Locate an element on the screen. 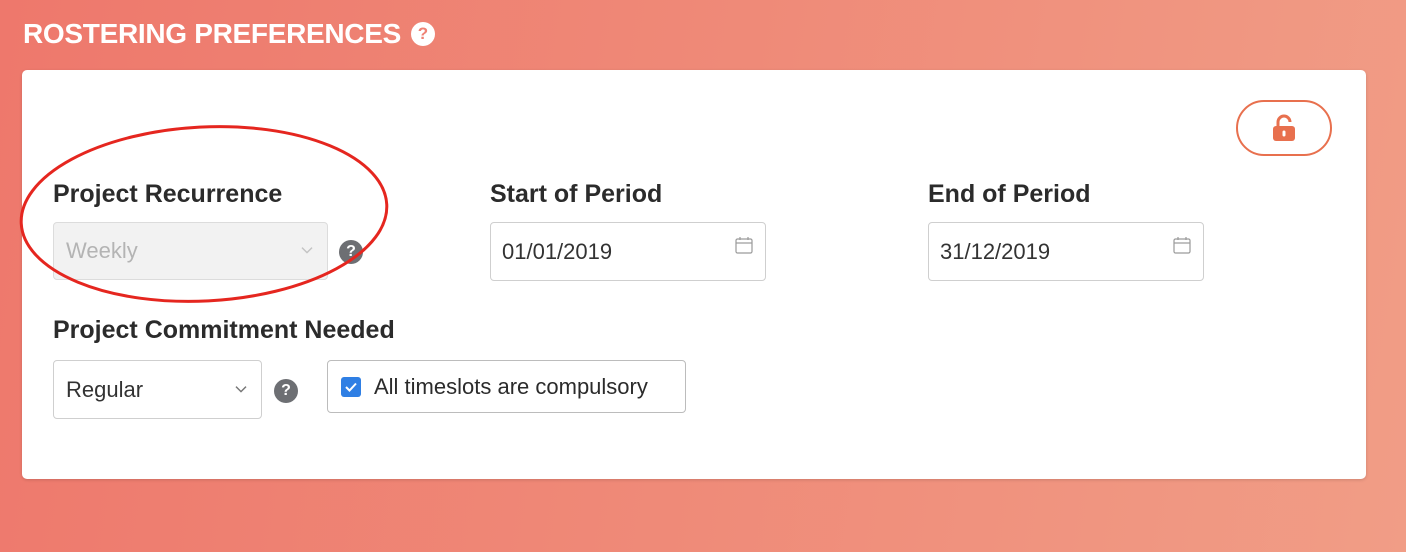  recurrence-select: Weekly is located at coordinates (190, 251).